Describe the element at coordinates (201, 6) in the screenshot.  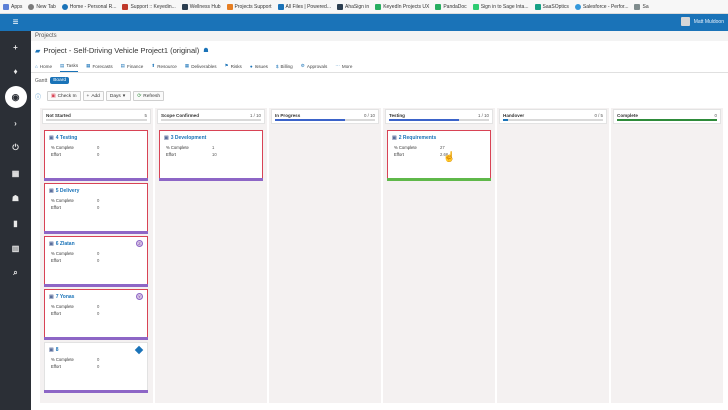
I see `bookmark-wellness: Wellness Hub` at that location.